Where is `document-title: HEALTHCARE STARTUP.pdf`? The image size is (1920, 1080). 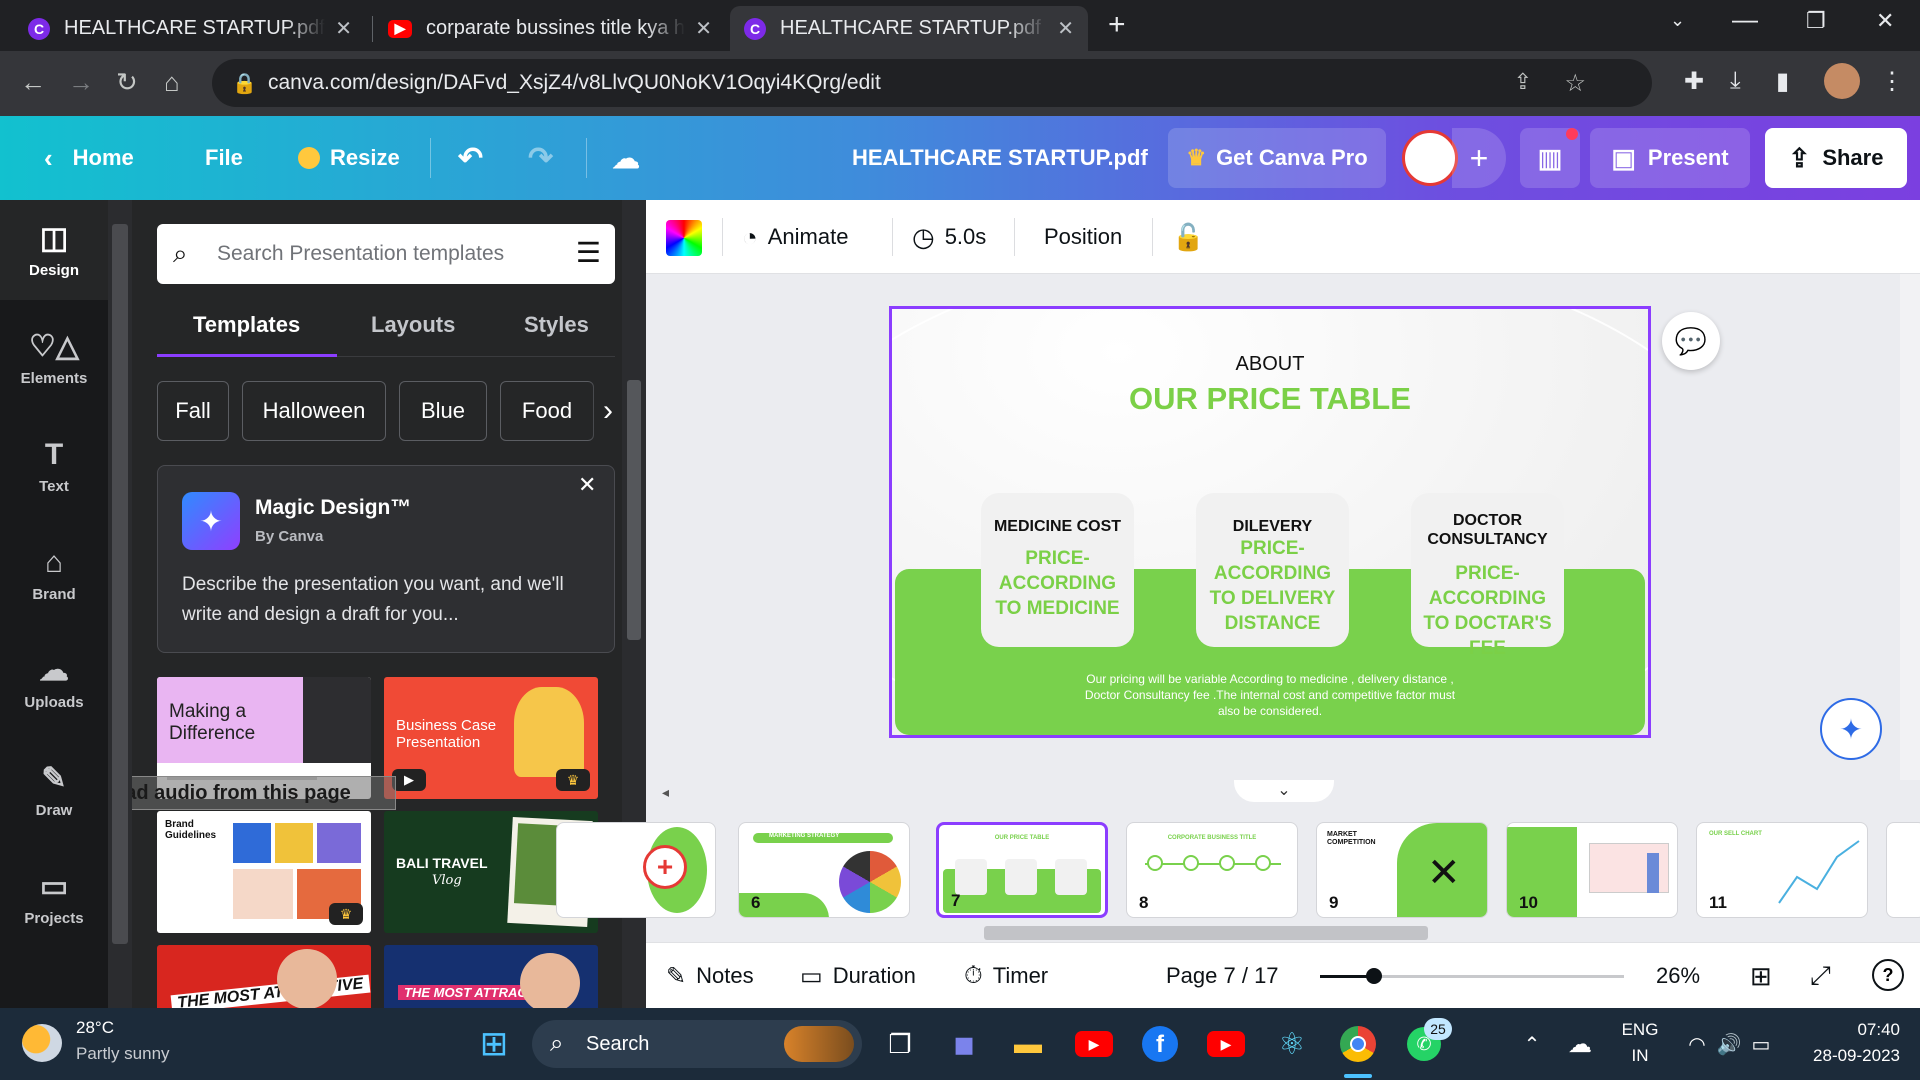 document-title: HEALTHCARE STARTUP.pdf is located at coordinates (1000, 158).